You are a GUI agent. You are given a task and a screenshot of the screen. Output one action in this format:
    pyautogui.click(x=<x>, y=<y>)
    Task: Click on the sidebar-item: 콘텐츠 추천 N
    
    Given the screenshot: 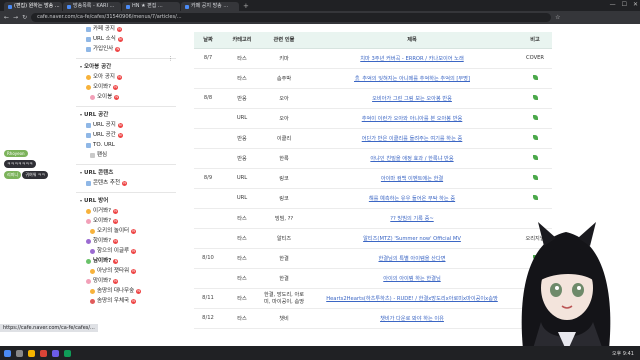 What is the action you would take?
    pyautogui.click(x=131, y=183)
    